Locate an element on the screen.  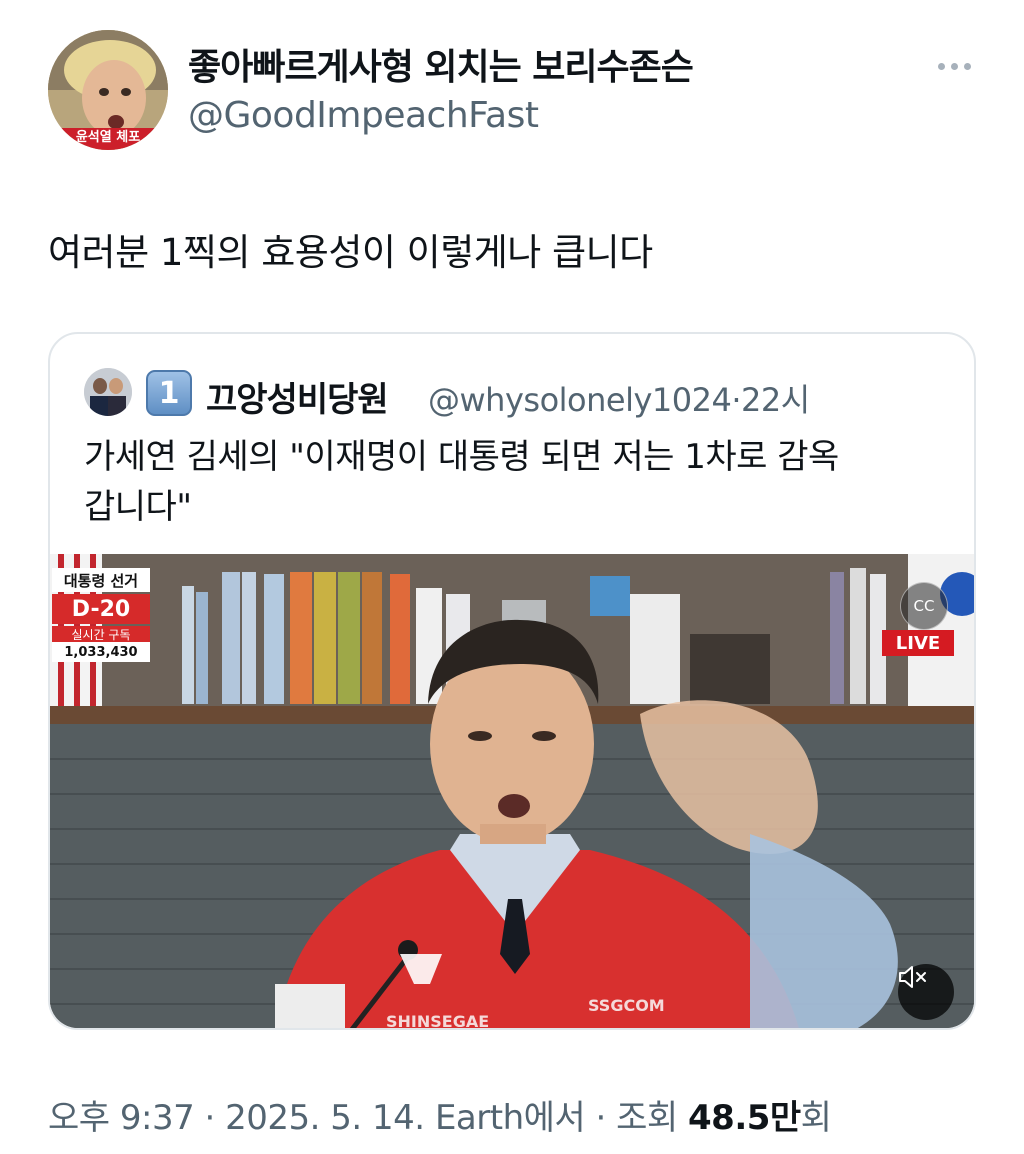
quote-author-meta: @whysolonely1024·22시 is located at coordinates (619, 398).